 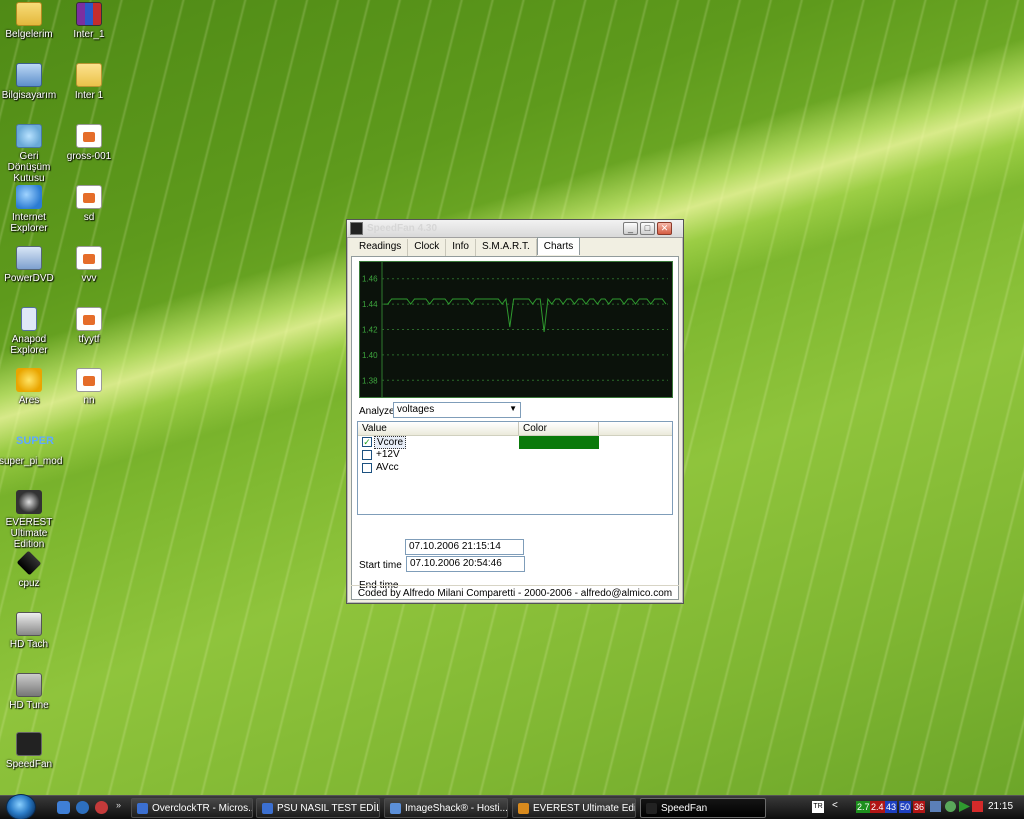 What do you see at coordinates (29, 21) in the screenshot?
I see `desktop-icon: Belgelerim` at bounding box center [29, 21].